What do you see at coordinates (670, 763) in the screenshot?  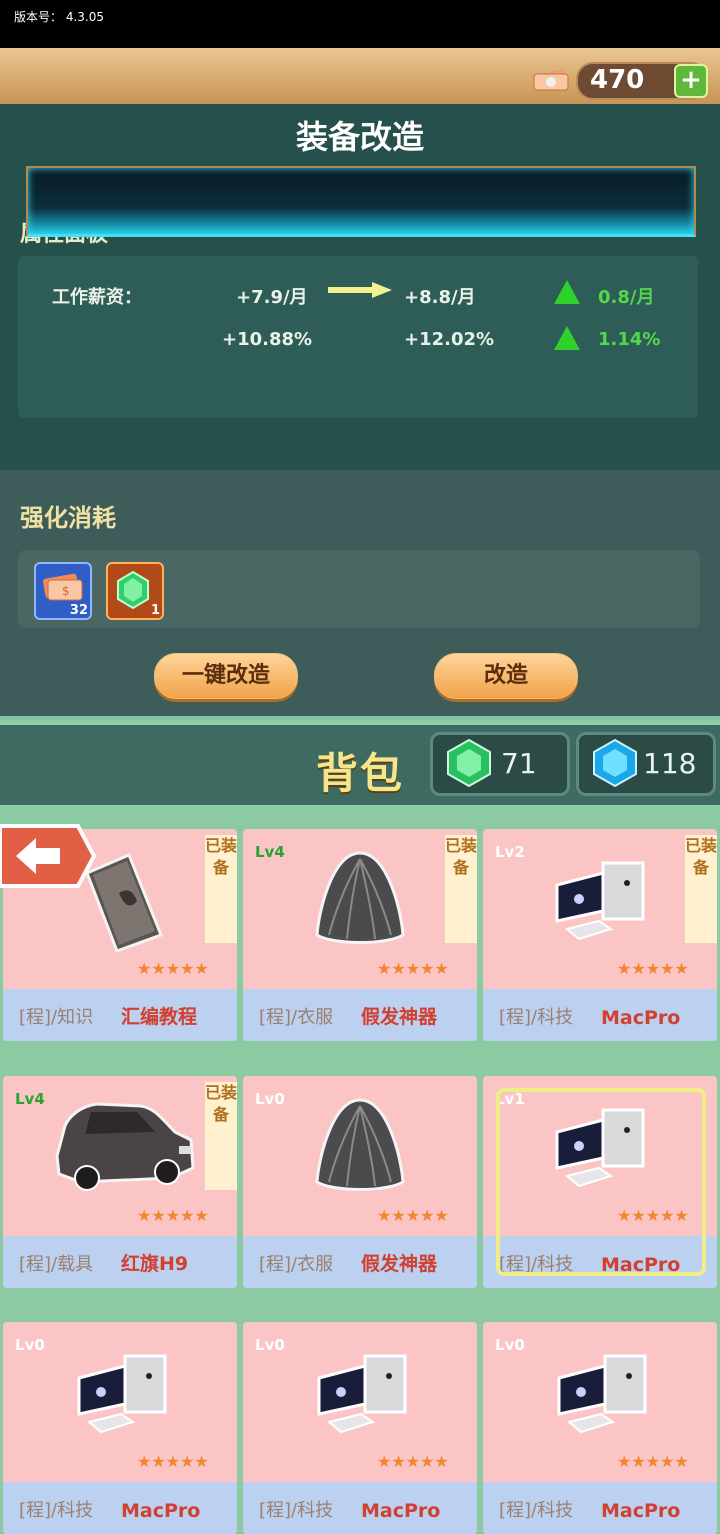 I see `blue-gem-count: 118` at bounding box center [670, 763].